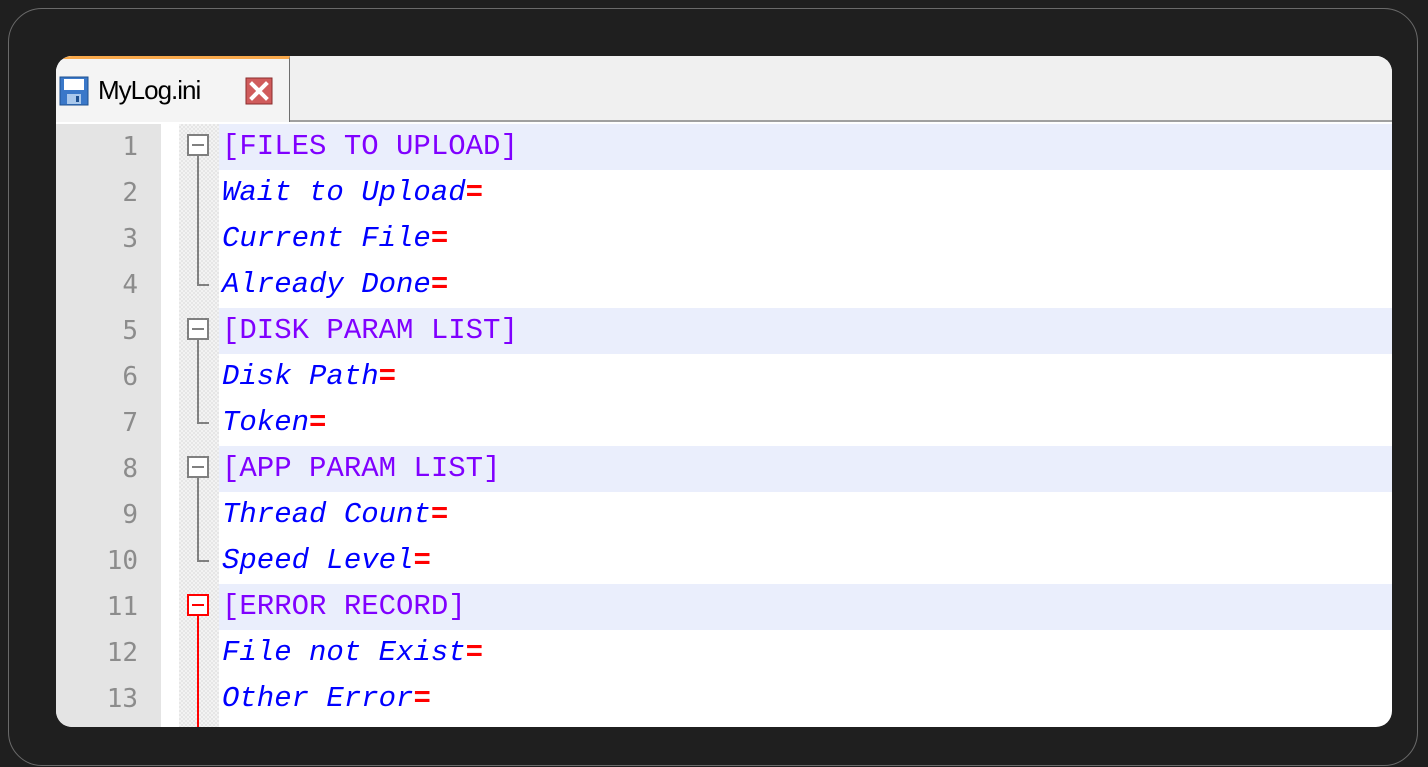 The width and height of the screenshot is (1428, 767). Describe the element at coordinates (130, 285) in the screenshot. I see `line-number: 4` at that location.